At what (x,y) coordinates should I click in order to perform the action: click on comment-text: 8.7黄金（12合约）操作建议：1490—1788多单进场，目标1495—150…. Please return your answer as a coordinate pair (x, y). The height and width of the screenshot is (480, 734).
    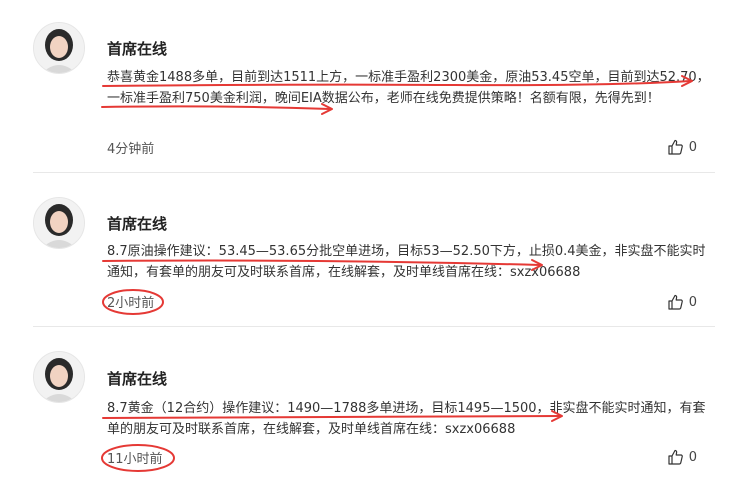
    Looking at the image, I should click on (406, 419).